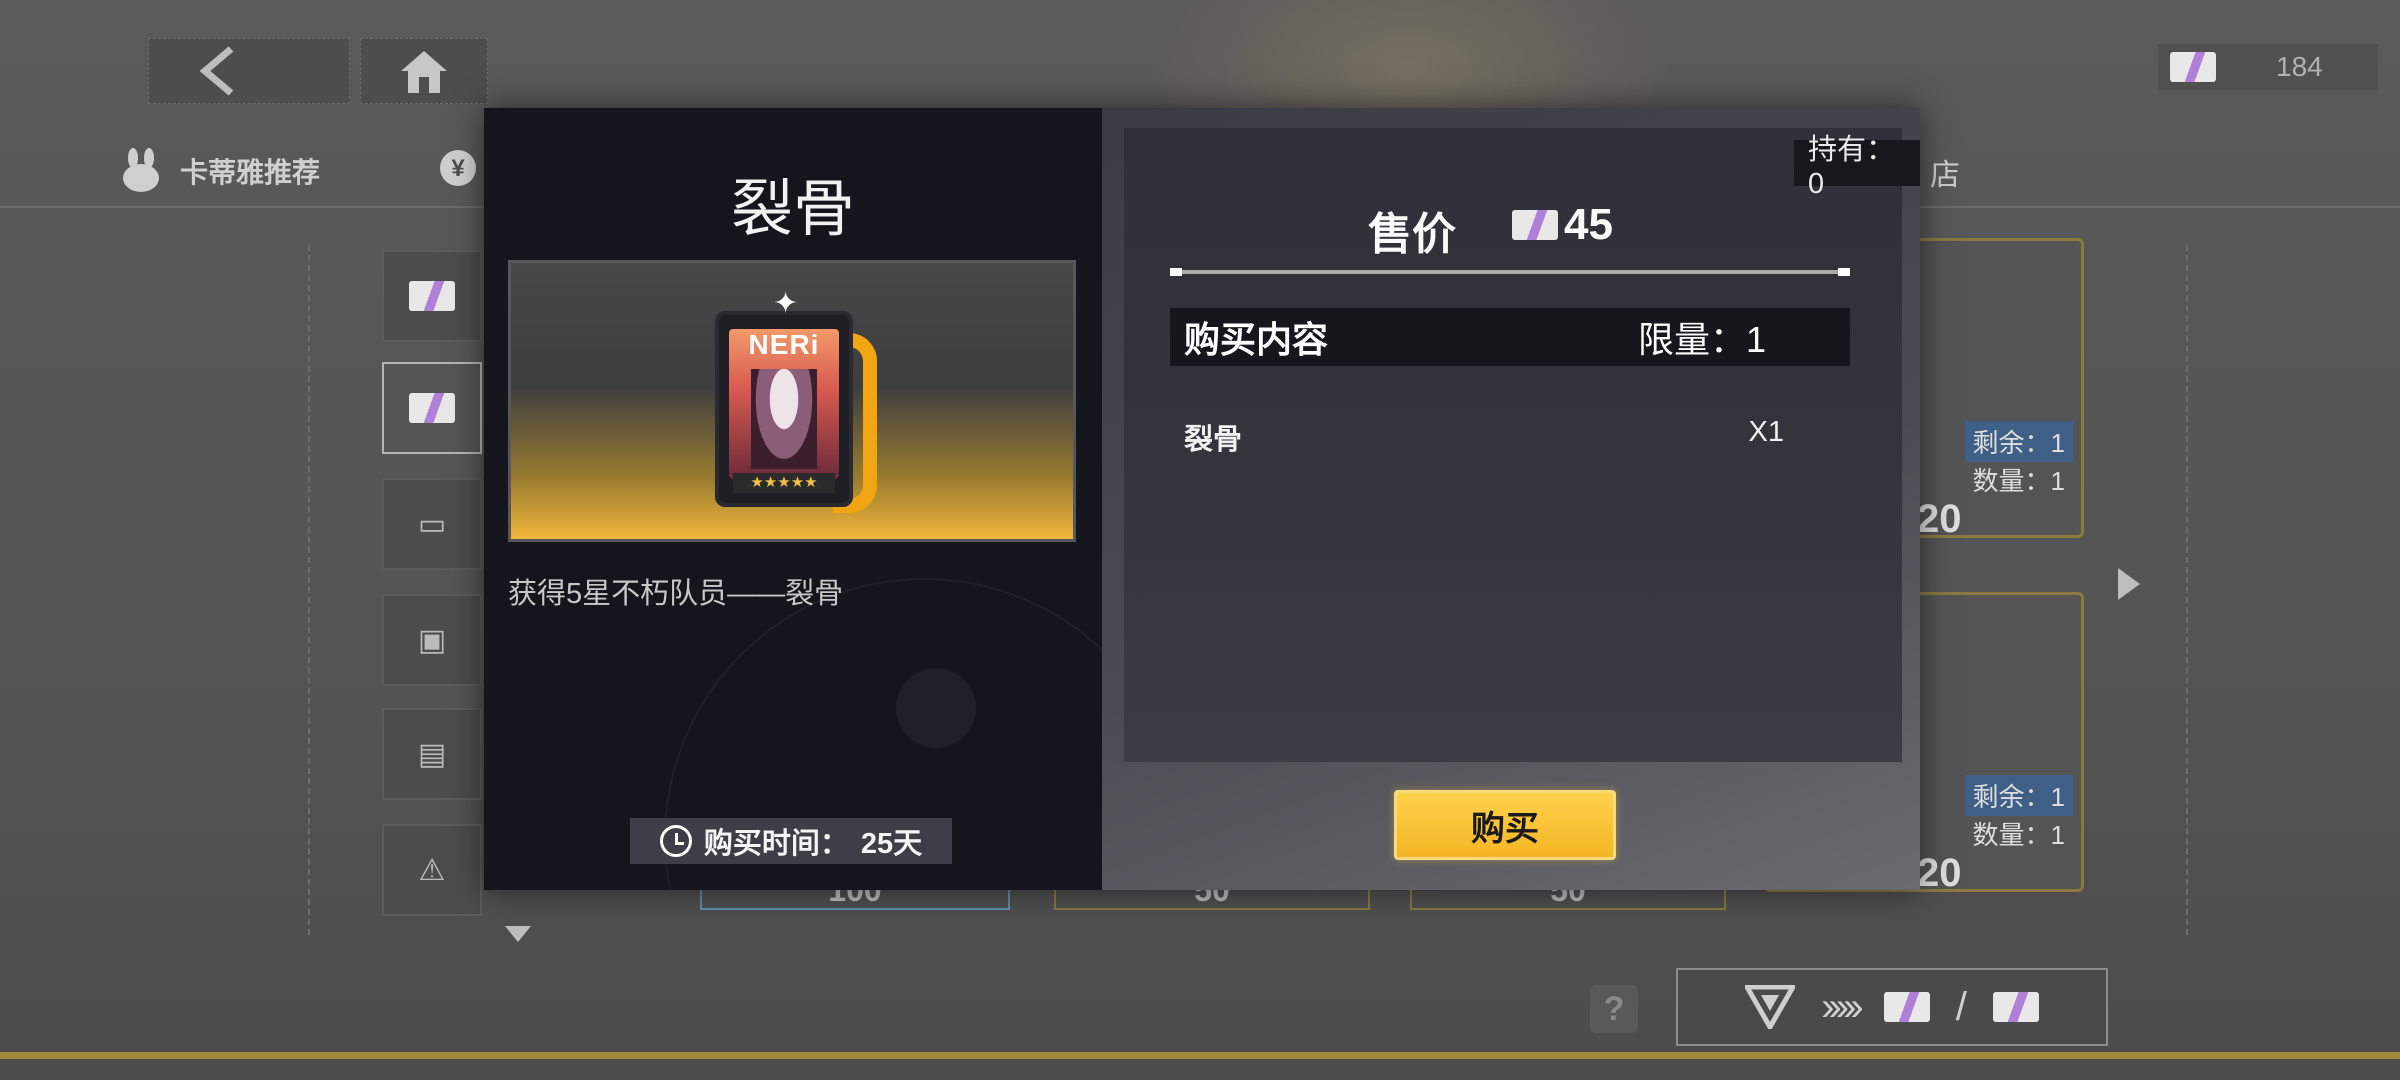 Image resolution: width=2400 pixels, height=1080 pixels. Describe the element at coordinates (1945, 175) in the screenshot. I see `hidden-tab-fragment: 店` at that location.